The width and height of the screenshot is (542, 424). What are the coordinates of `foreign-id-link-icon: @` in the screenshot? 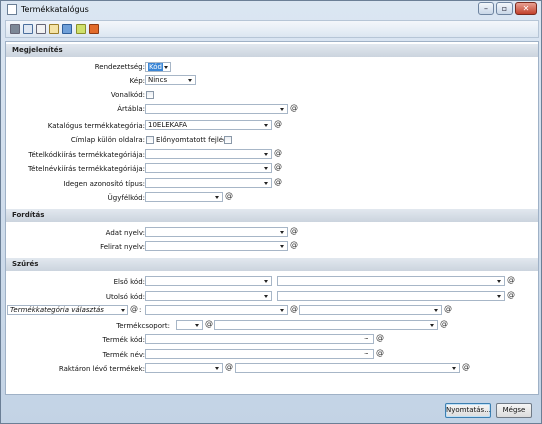 It's located at (278, 182).